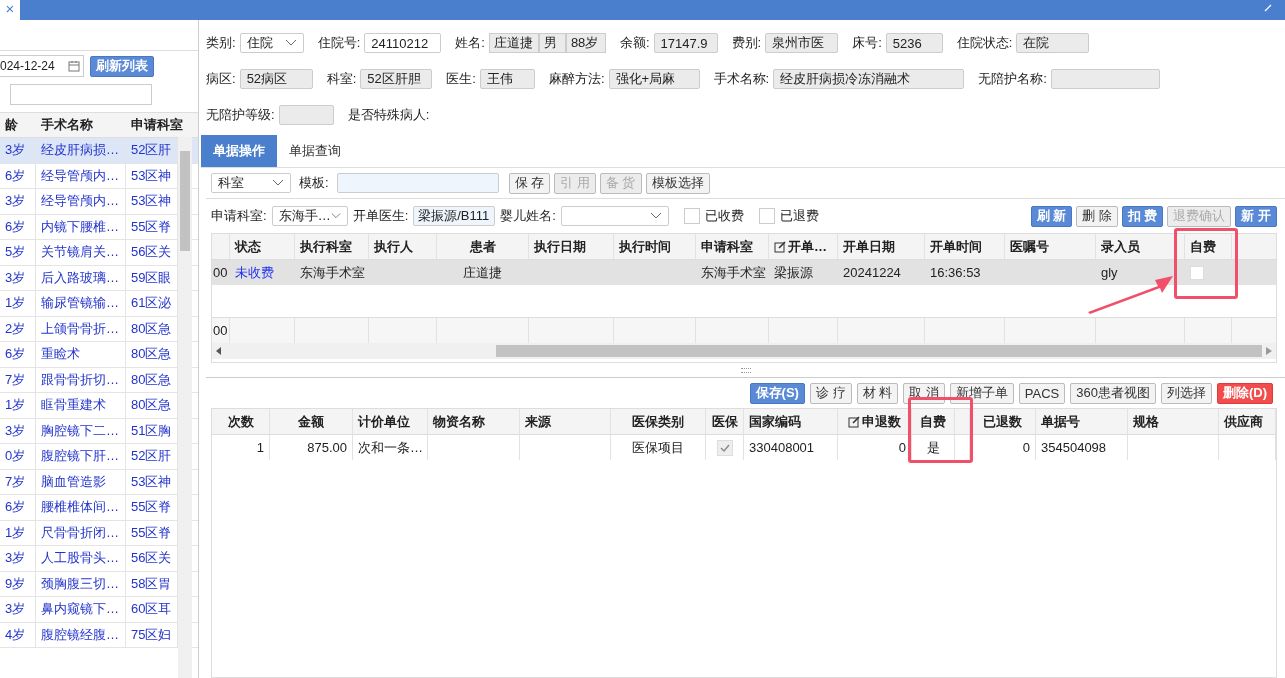  I want to click on field-label: 类别:, so click(221, 43).